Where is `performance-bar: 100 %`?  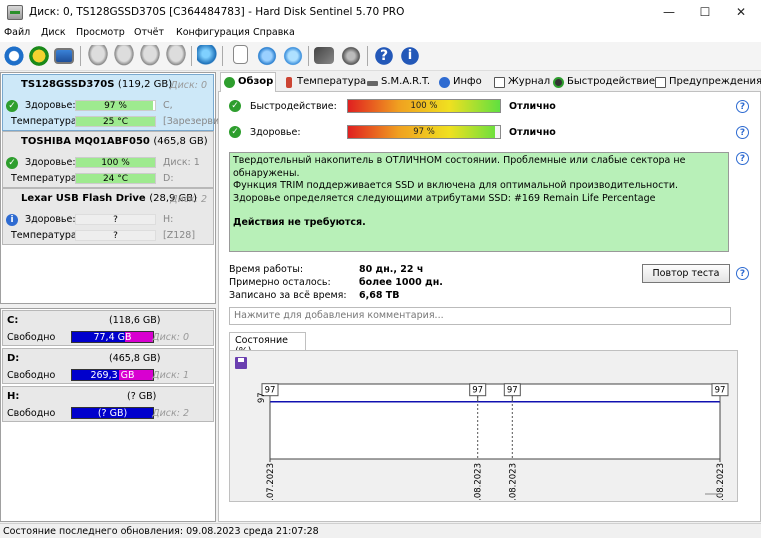 performance-bar: 100 % is located at coordinates (424, 106).